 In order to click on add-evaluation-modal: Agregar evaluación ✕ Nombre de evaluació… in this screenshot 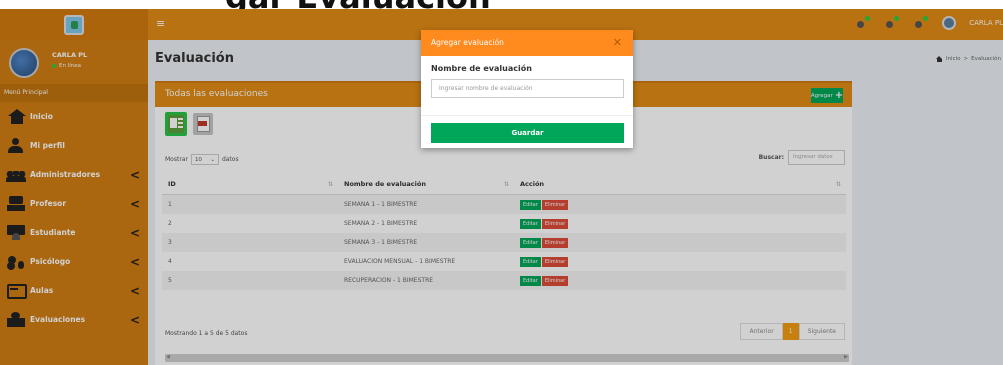, I will do `click(527, 89)`.